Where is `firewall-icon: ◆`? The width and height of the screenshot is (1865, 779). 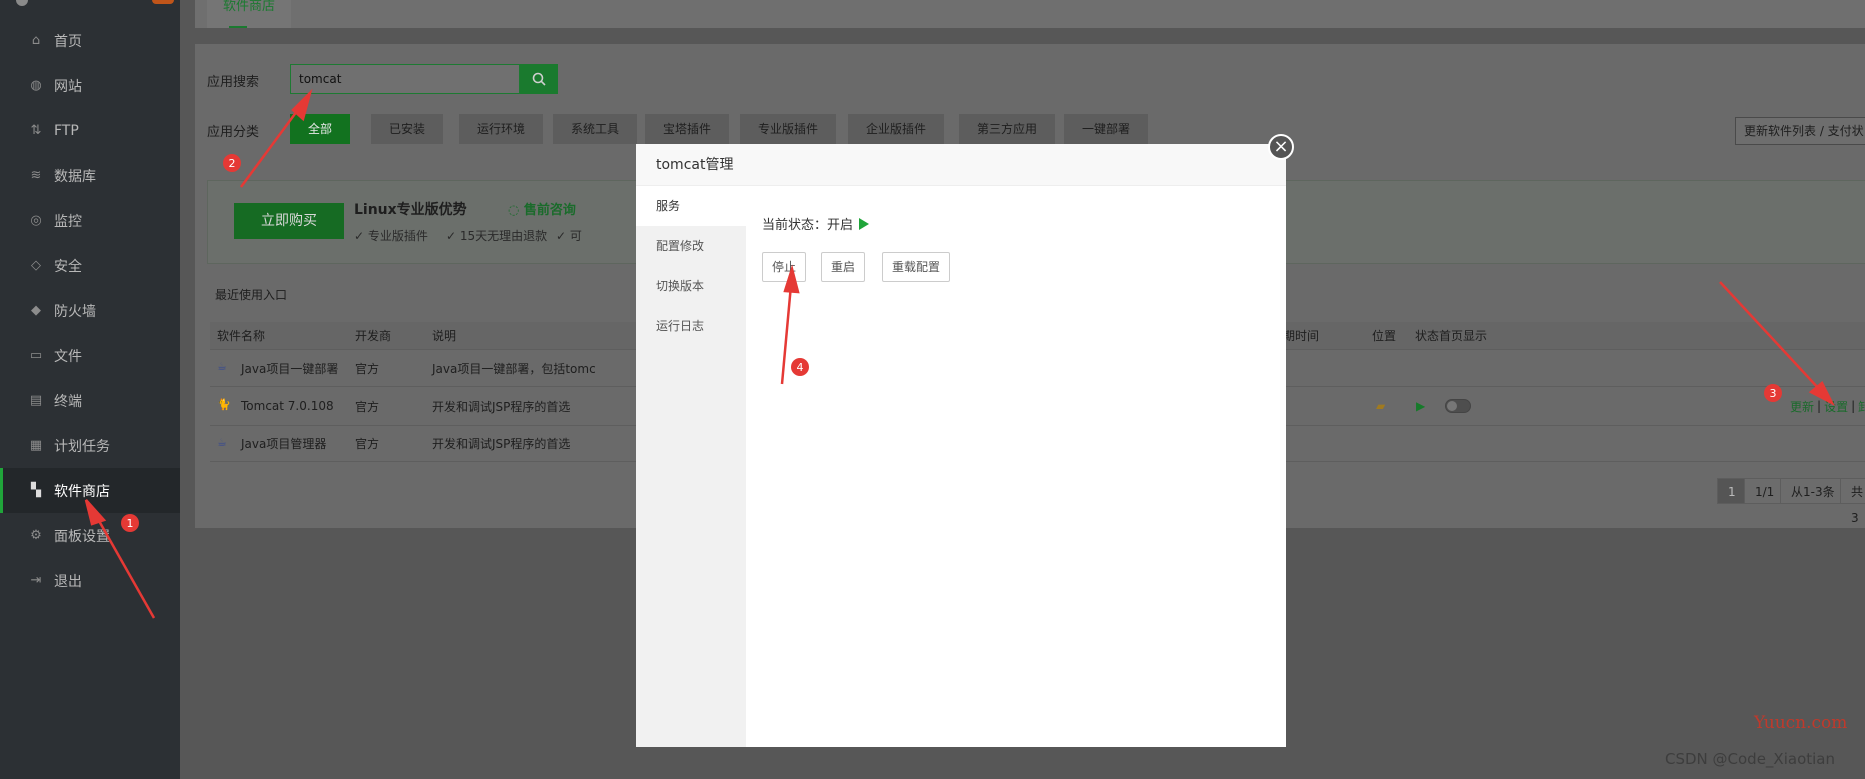 firewall-icon: ◆ is located at coordinates (36, 310).